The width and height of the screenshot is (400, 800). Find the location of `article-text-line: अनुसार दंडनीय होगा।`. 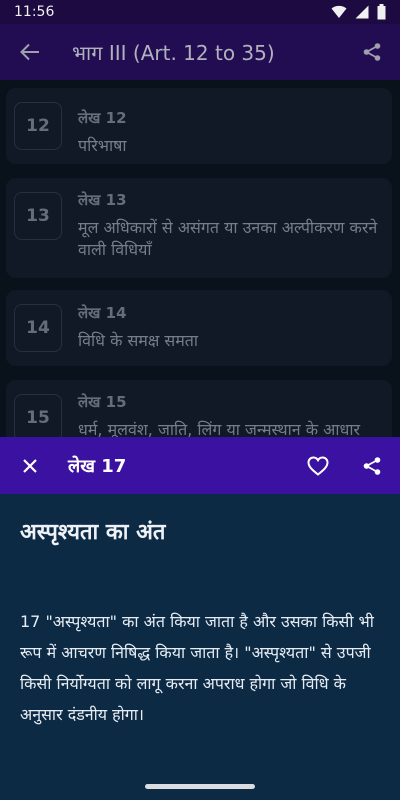

article-text-line: अनुसार दंडनीय होगा। is located at coordinates (82, 714).